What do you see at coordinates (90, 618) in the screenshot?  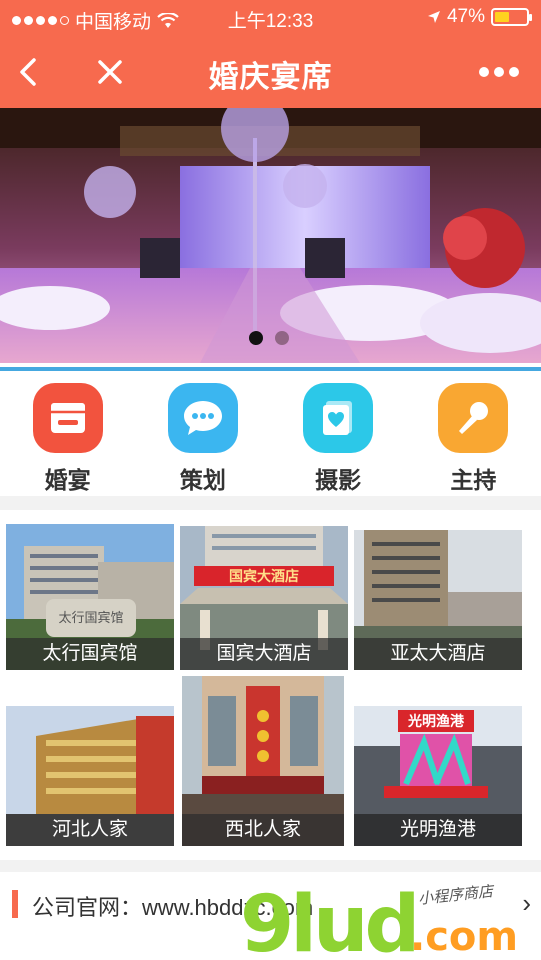 I see `svg-text: 太行国宾馆` at bounding box center [90, 618].